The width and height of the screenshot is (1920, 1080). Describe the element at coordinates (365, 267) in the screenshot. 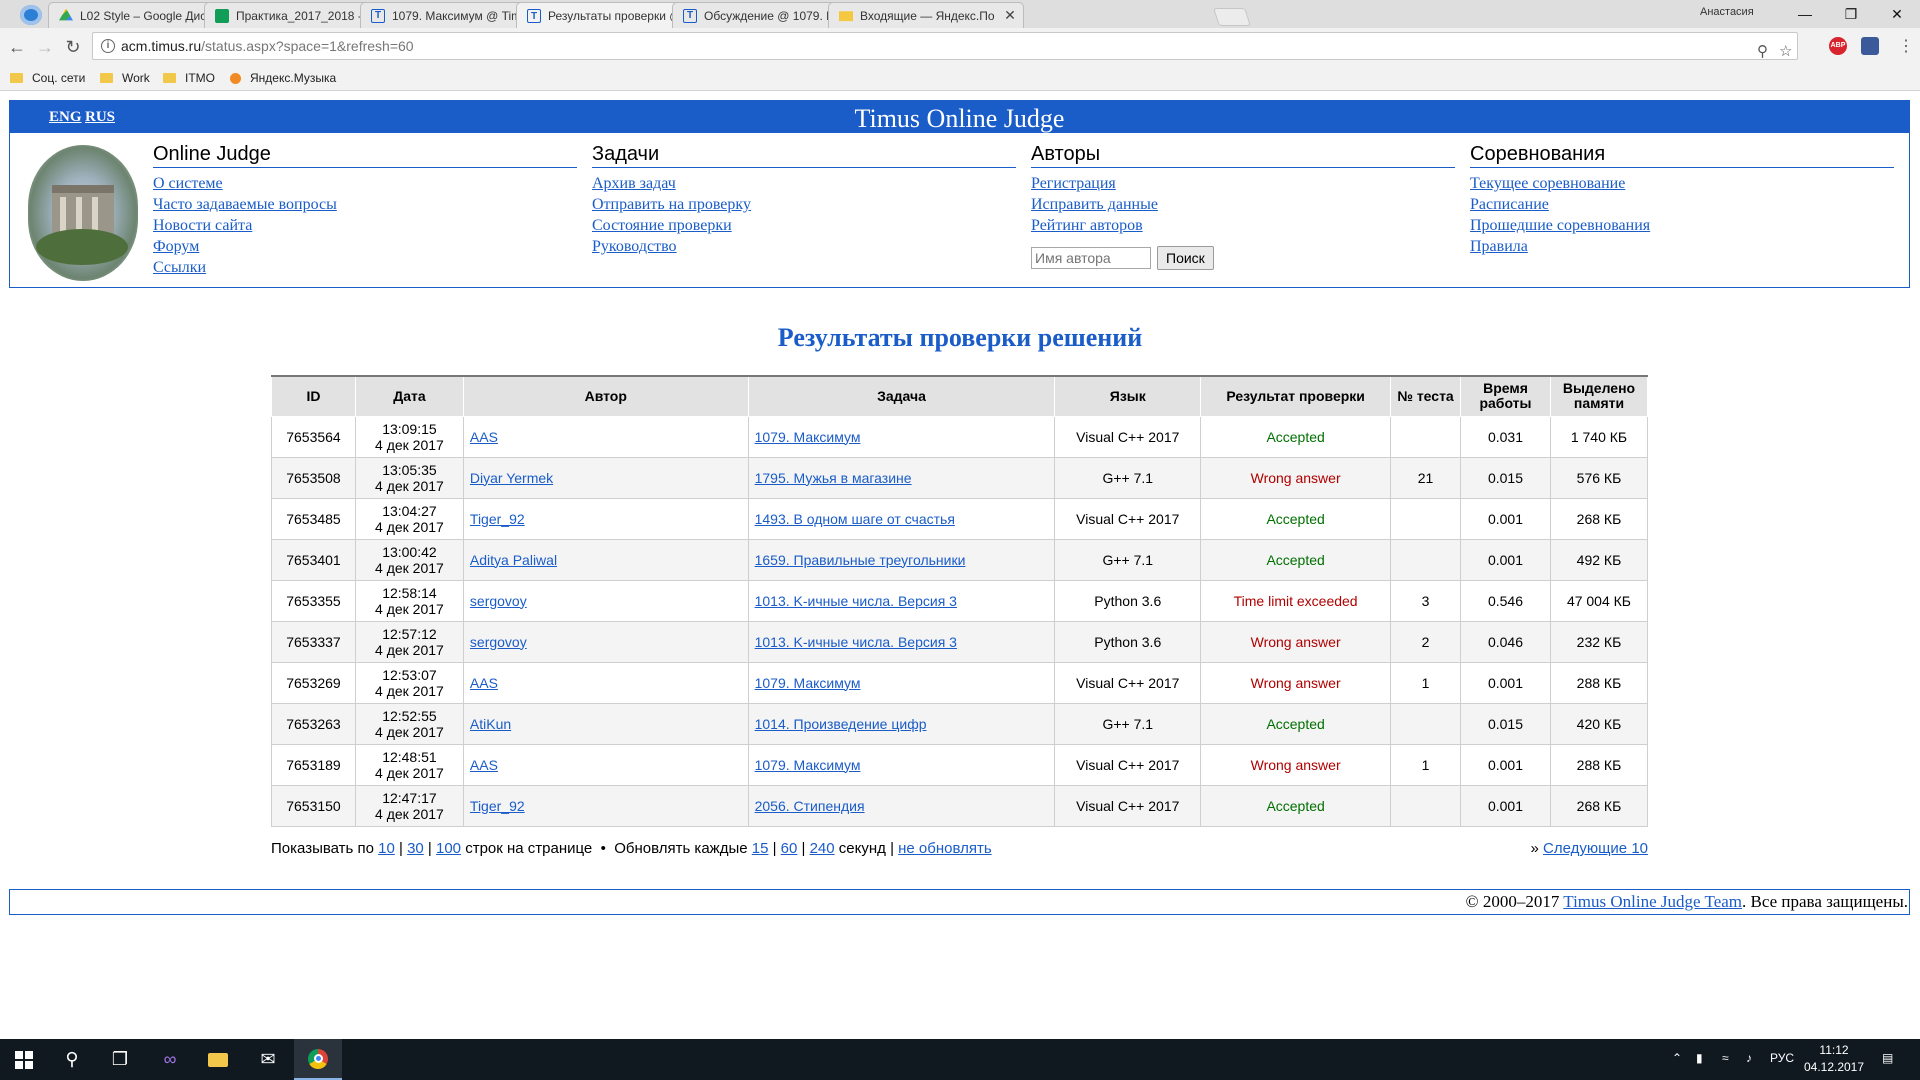

I see `menu-link: Ссылки` at that location.